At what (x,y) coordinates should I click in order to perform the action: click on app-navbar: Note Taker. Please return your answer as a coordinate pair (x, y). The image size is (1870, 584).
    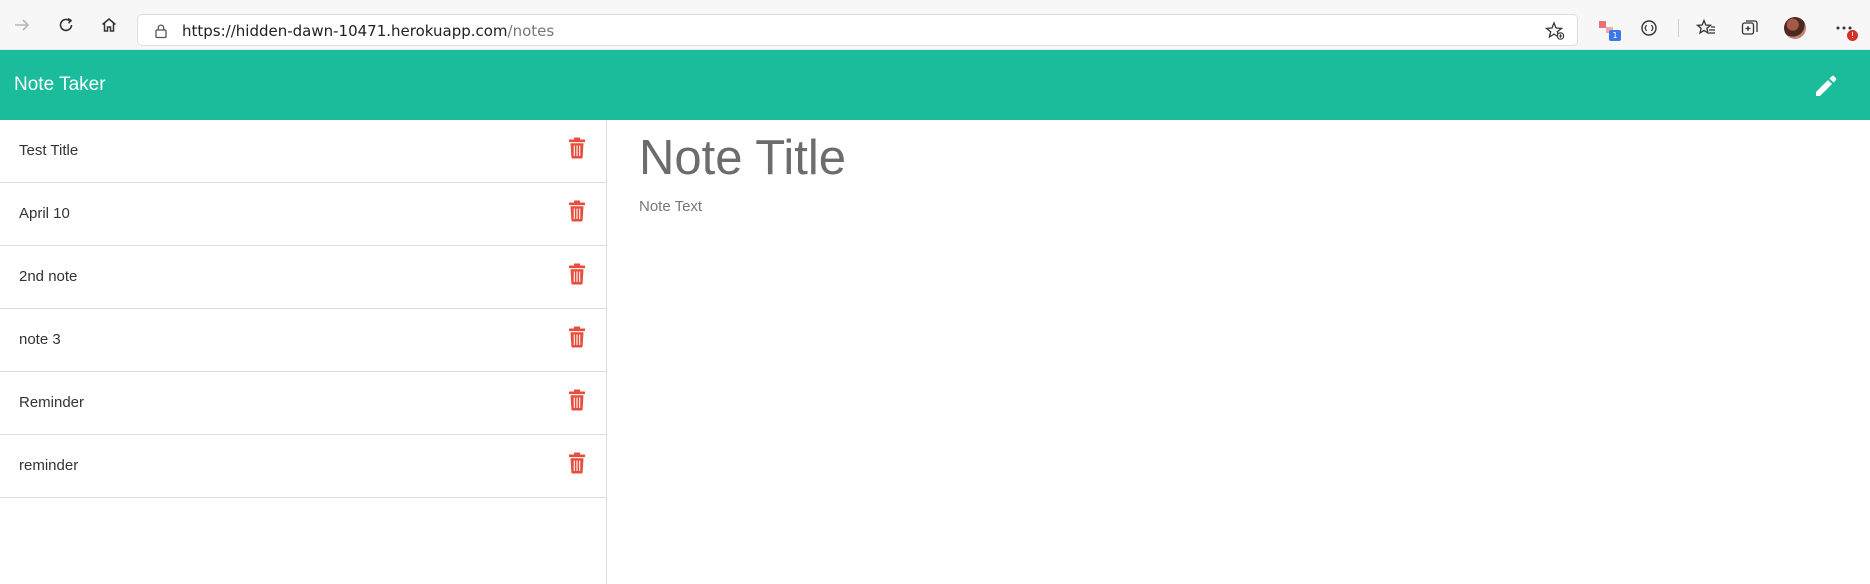
    Looking at the image, I should click on (935, 85).